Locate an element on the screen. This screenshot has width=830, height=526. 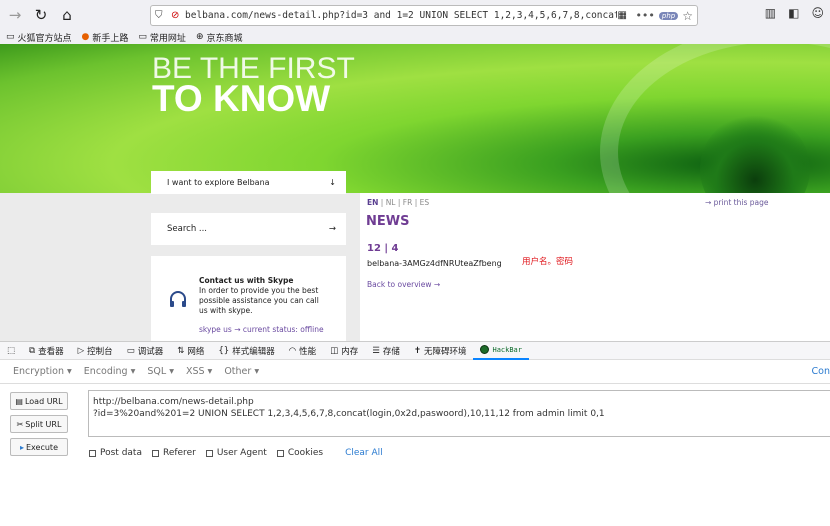
annotation-text: 用户名。密码 is located at coordinates (548, 262).